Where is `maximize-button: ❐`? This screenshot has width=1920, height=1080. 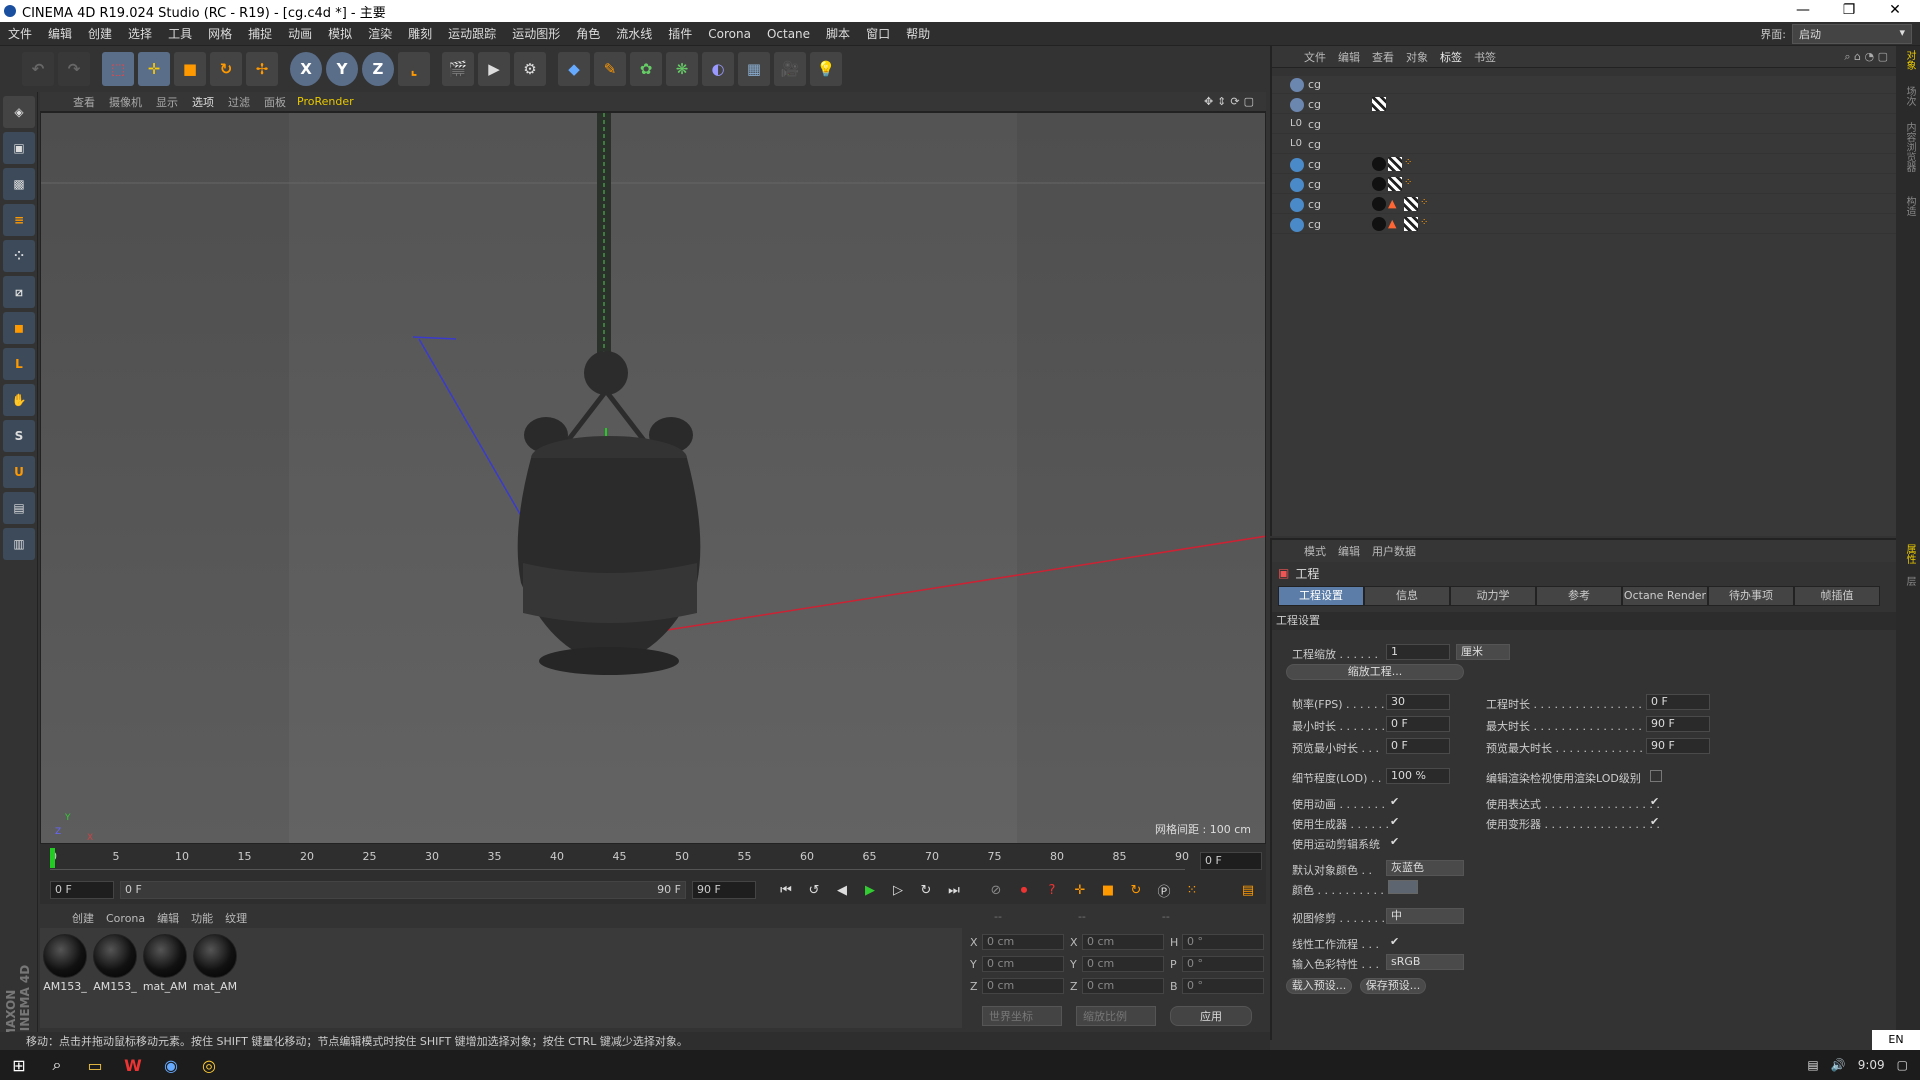
maximize-button: ❐ is located at coordinates (1849, 11).